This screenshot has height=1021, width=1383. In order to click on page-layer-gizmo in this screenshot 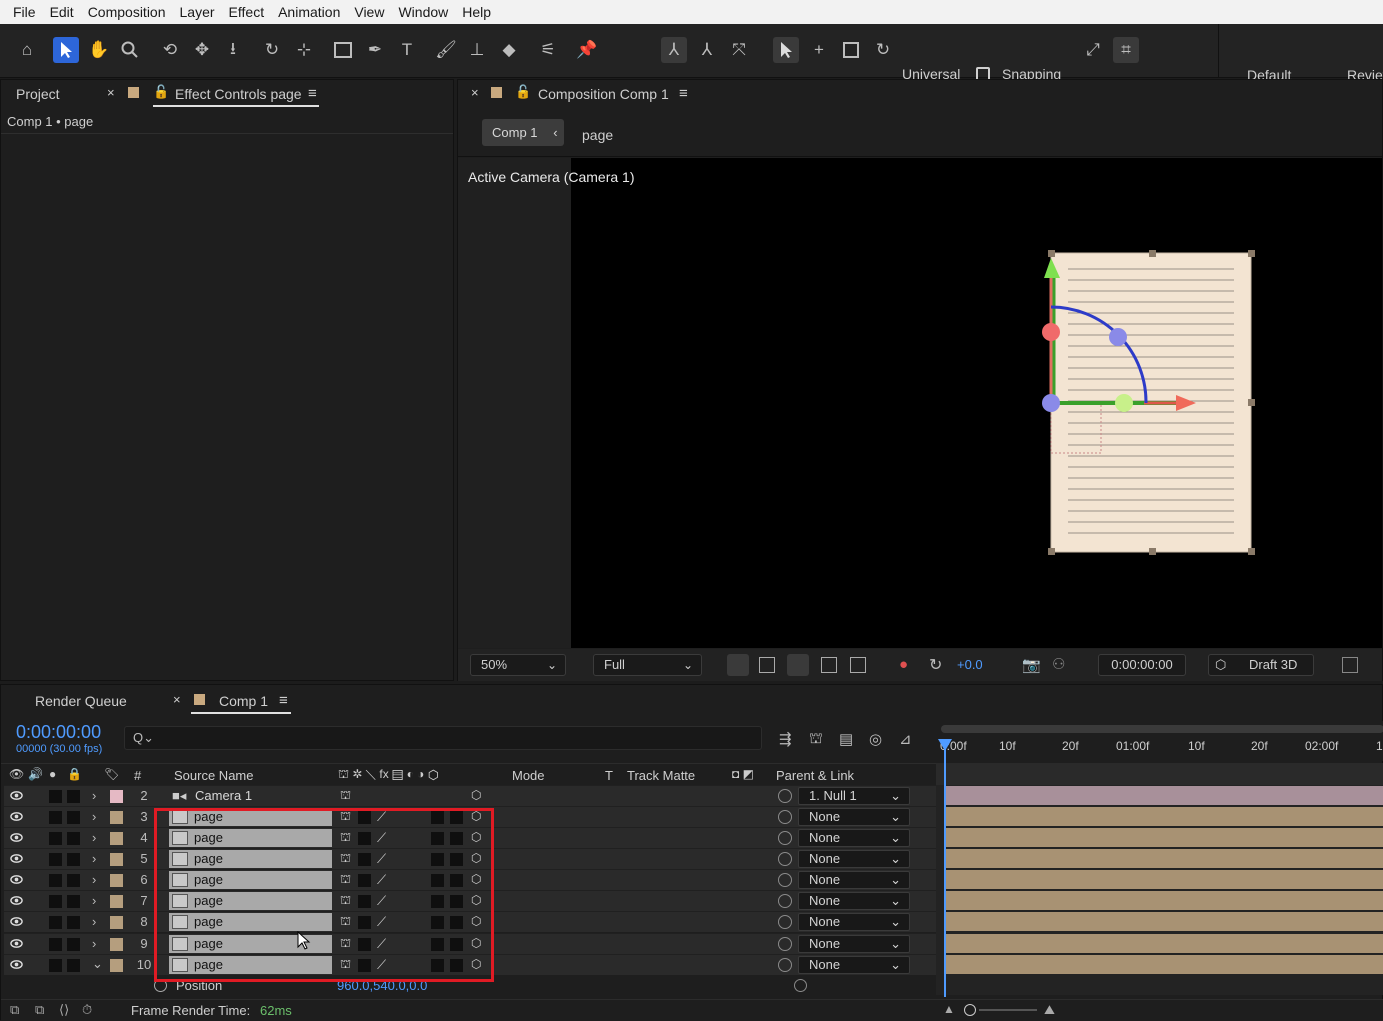, I will do `click(1149, 402)`.